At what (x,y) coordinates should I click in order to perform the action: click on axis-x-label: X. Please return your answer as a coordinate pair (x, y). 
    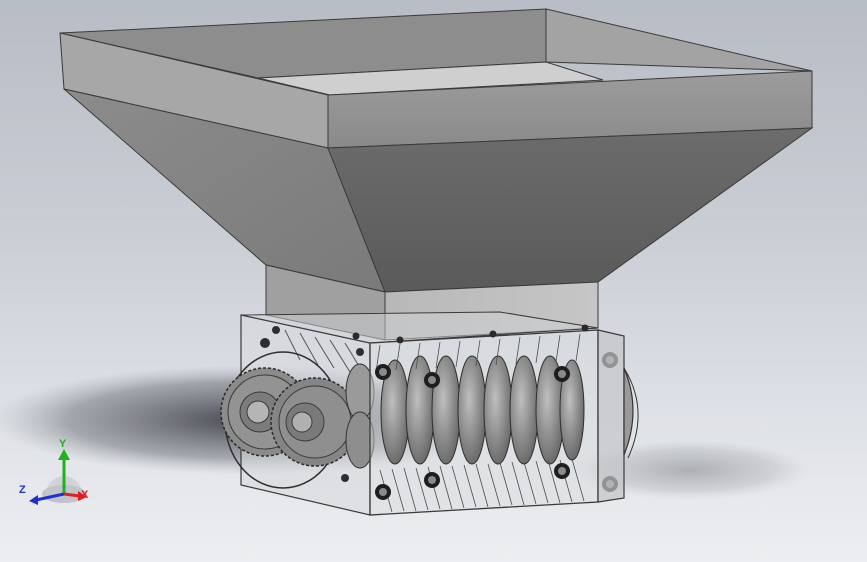
    Looking at the image, I should click on (85, 495).